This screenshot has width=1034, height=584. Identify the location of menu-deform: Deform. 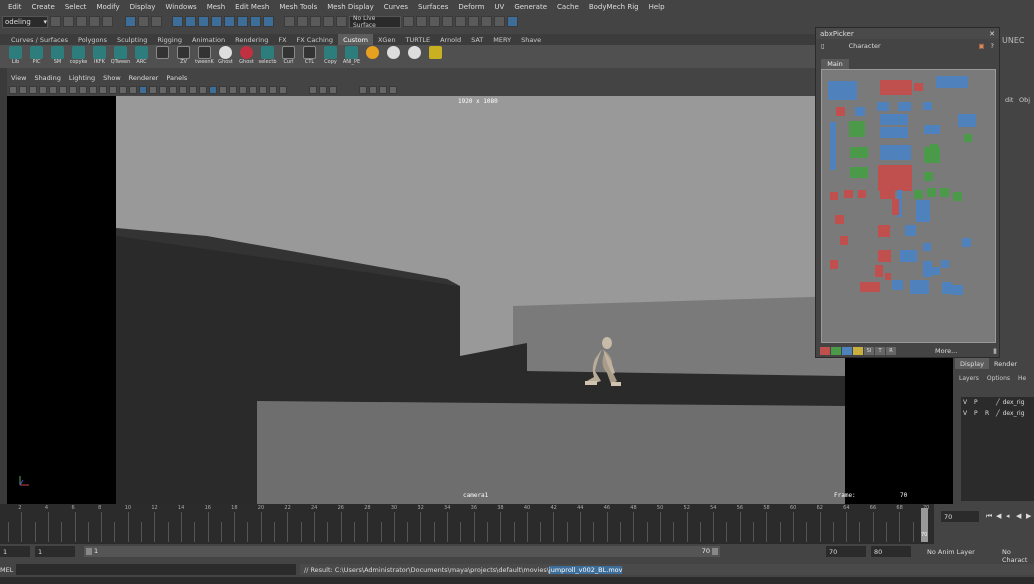
(471, 7).